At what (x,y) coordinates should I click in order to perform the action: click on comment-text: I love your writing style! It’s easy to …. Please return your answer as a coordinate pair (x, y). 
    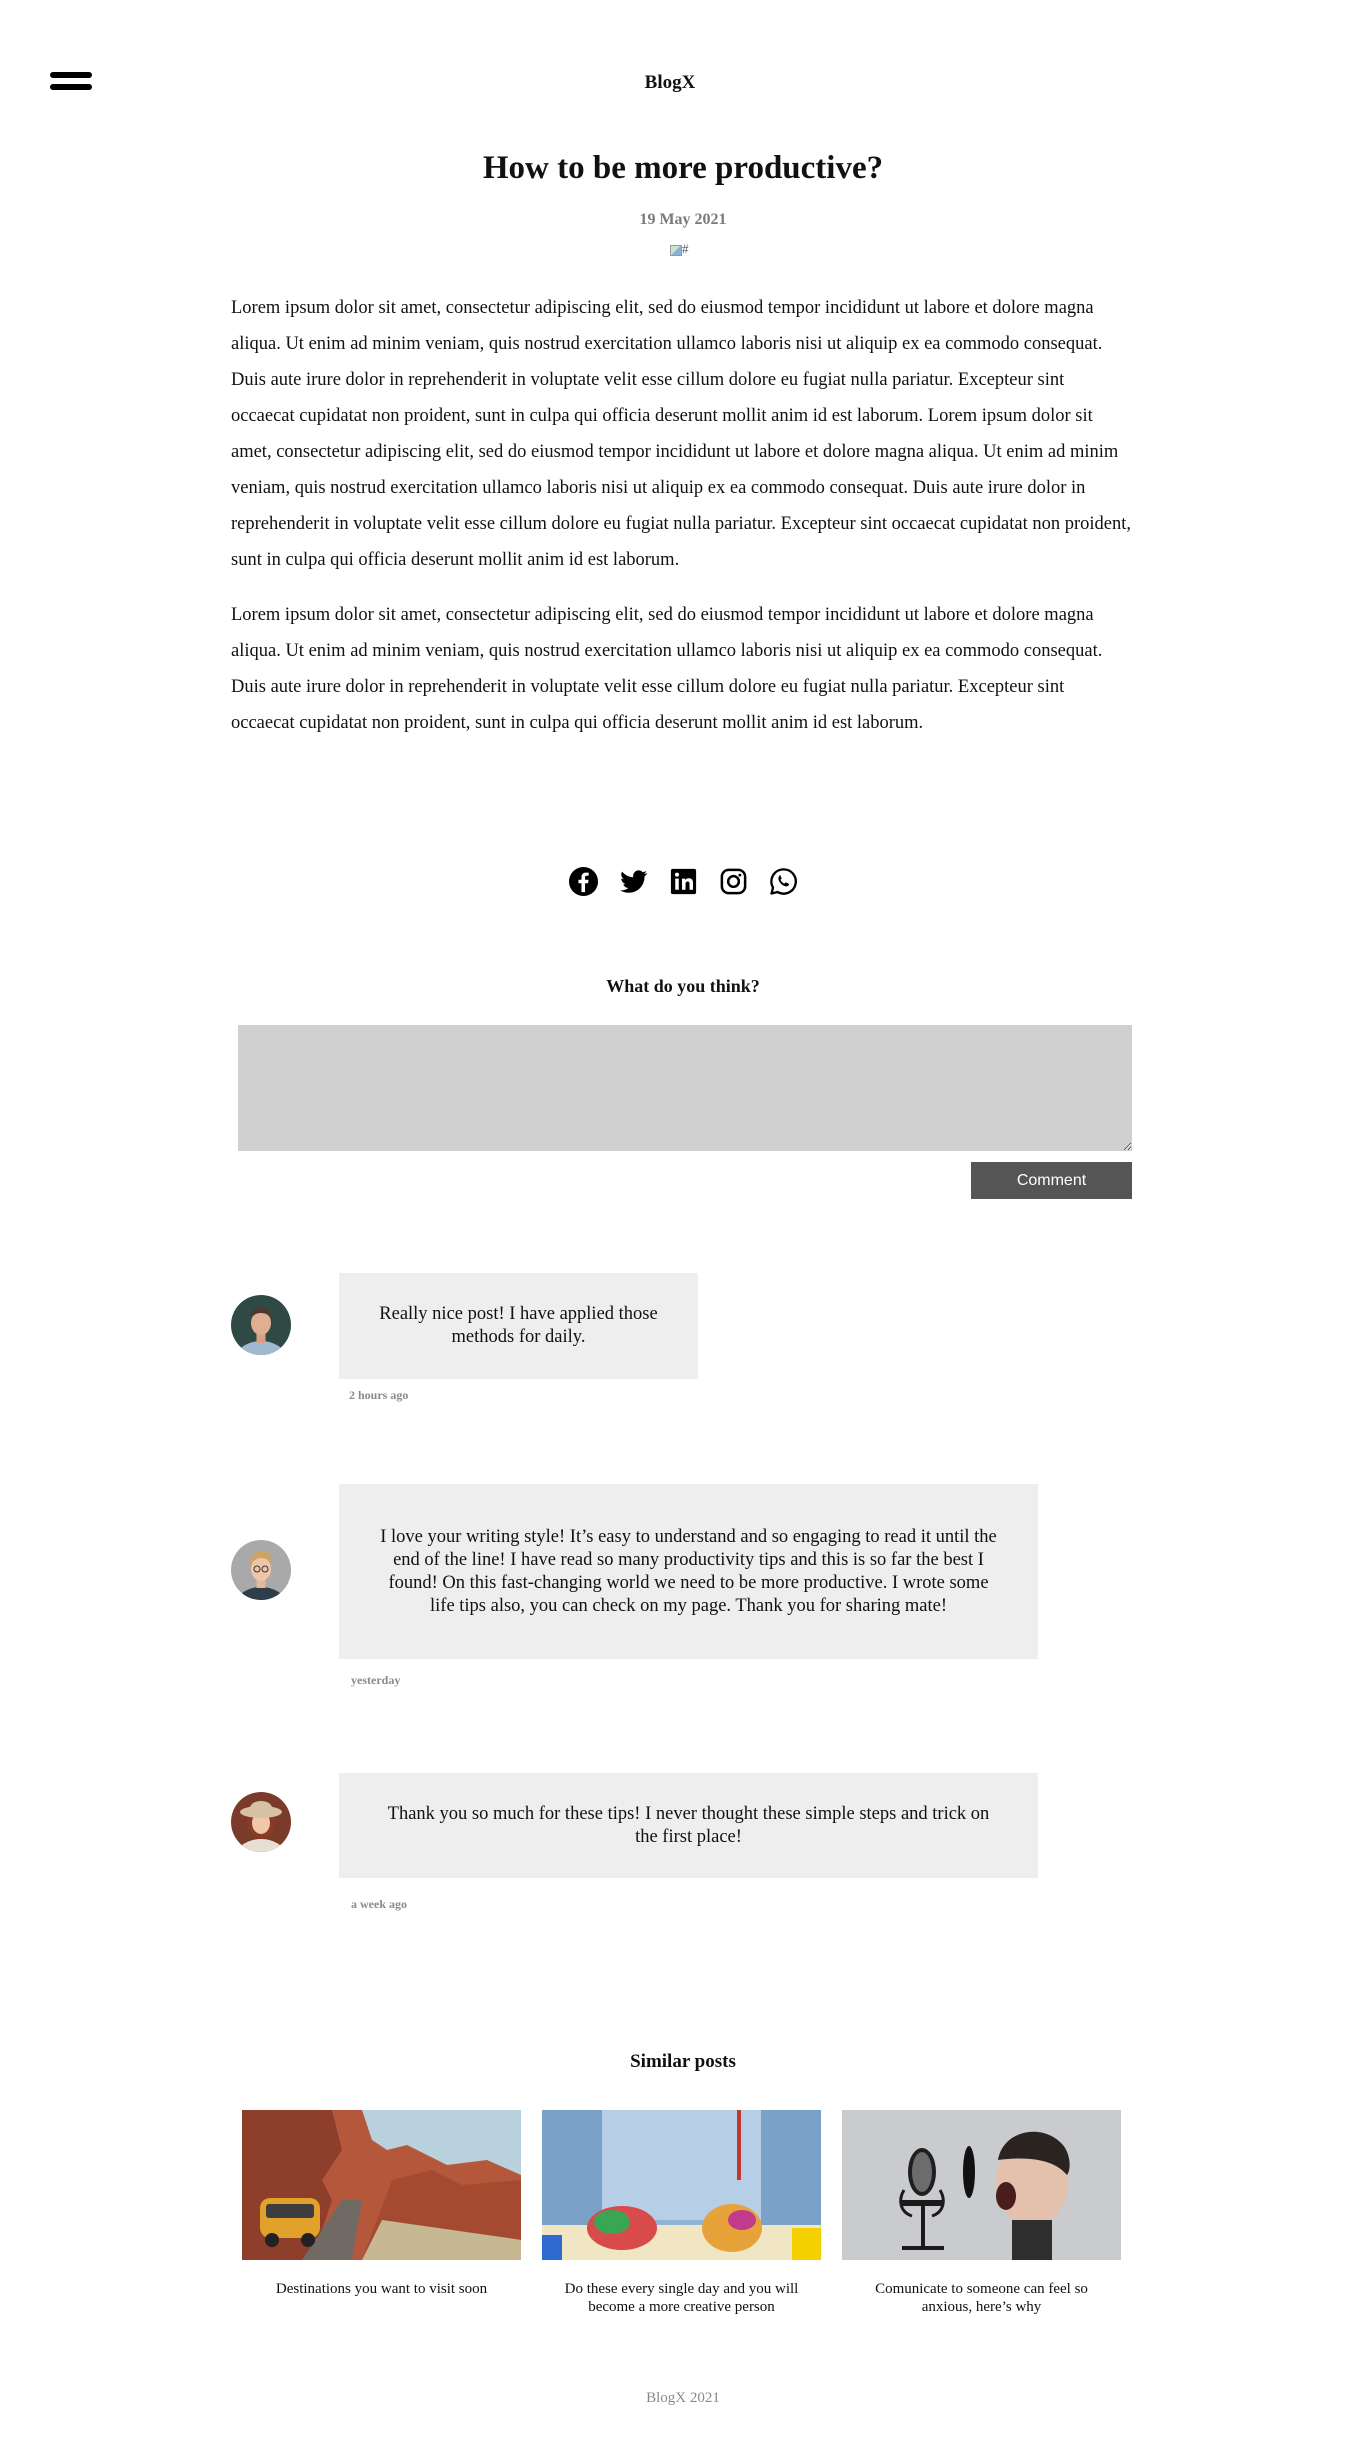
    Looking at the image, I should click on (688, 1571).